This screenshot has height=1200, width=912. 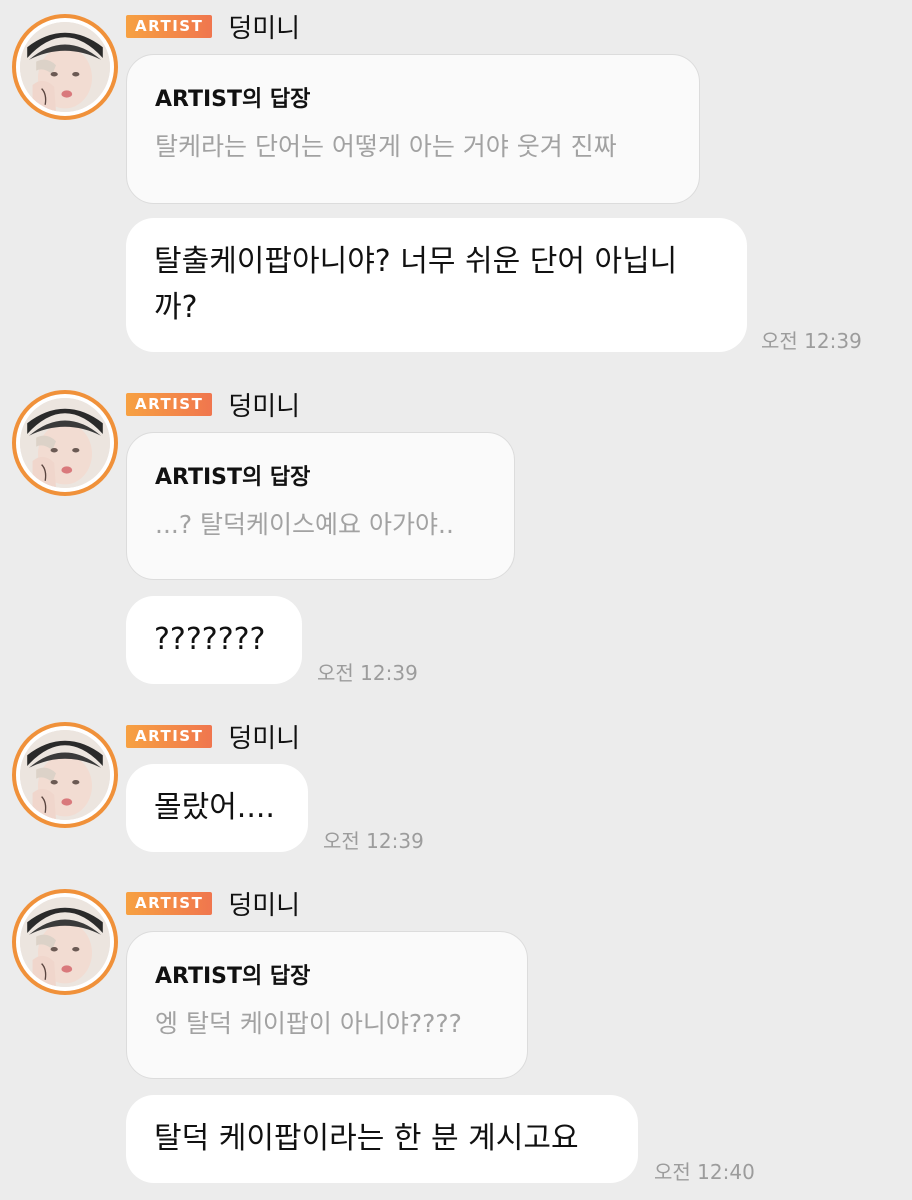 I want to click on message-bubble: 탈출케이팝아니야? 너무 쉬운 단어 아닙니 까?, so click(x=436, y=285).